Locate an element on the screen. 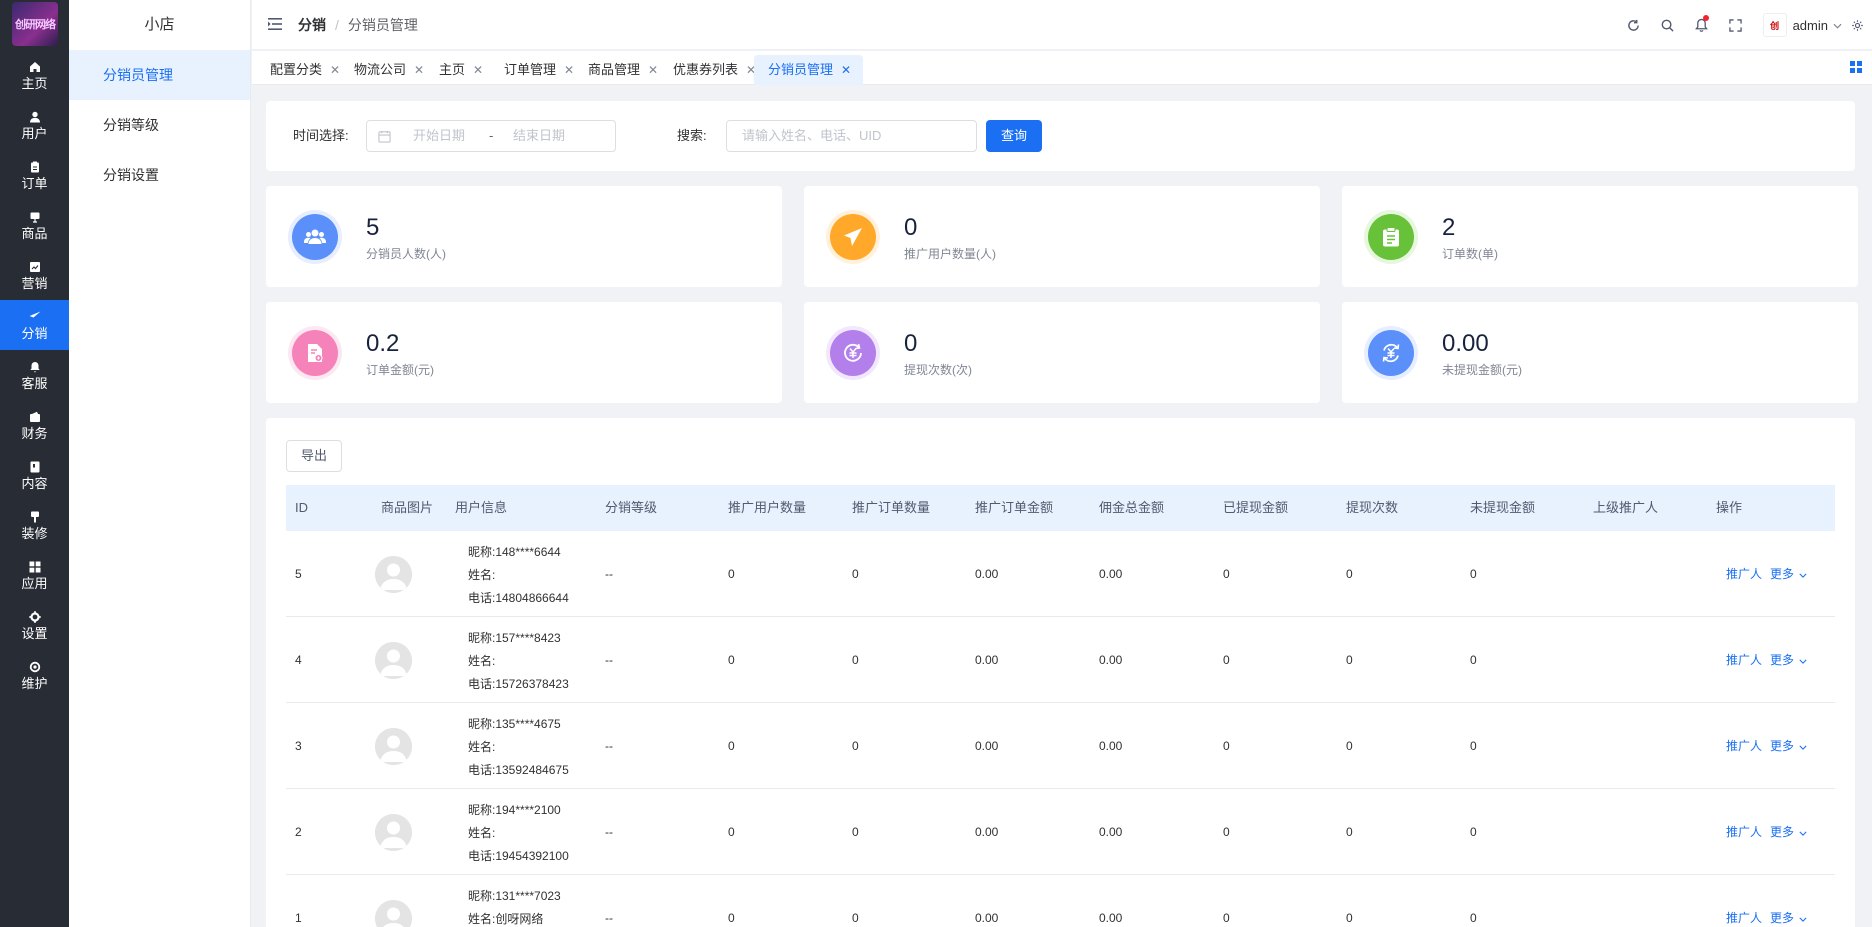  column-header: 推广订单金额 is located at coordinates (1014, 507).